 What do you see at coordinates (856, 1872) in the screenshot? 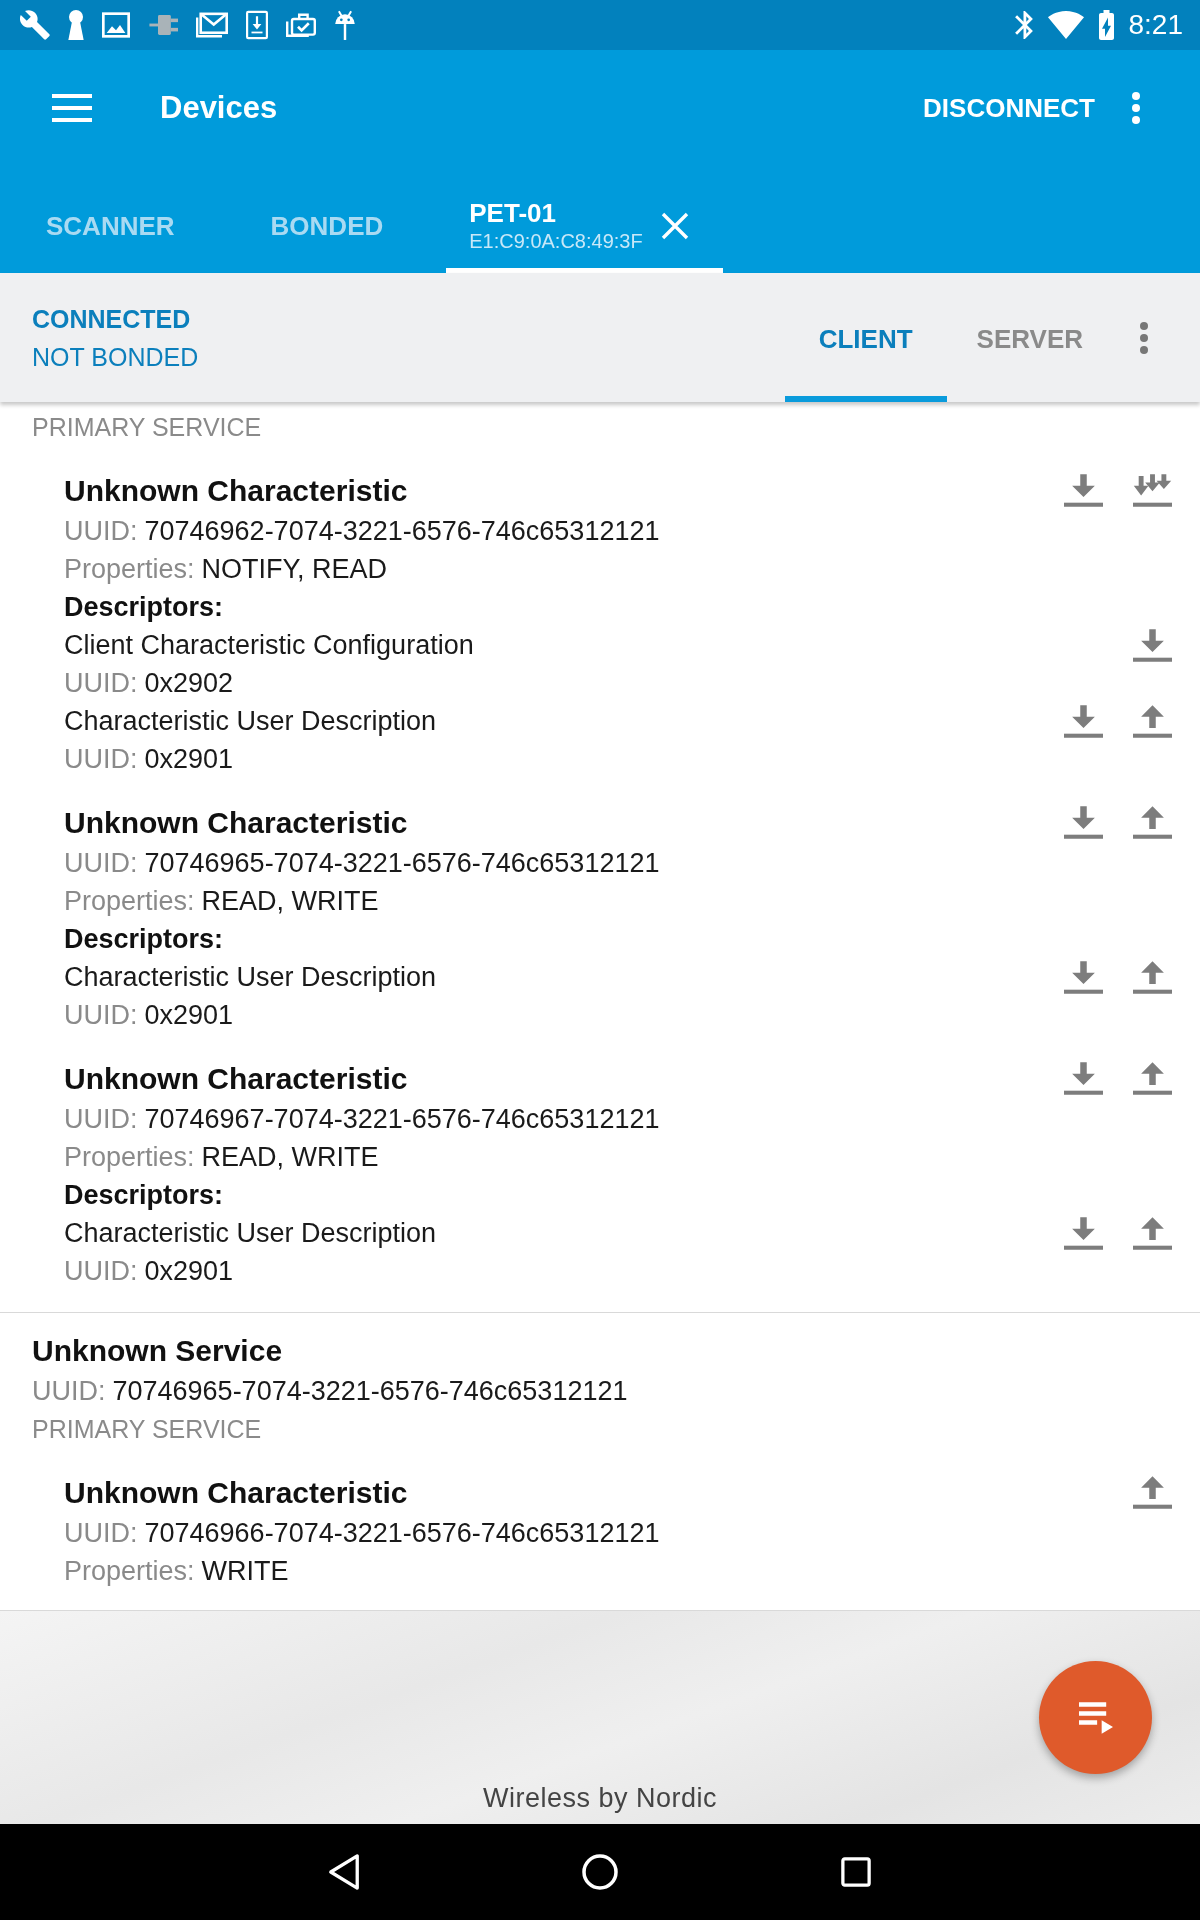
I see `recent-apps-icon` at bounding box center [856, 1872].